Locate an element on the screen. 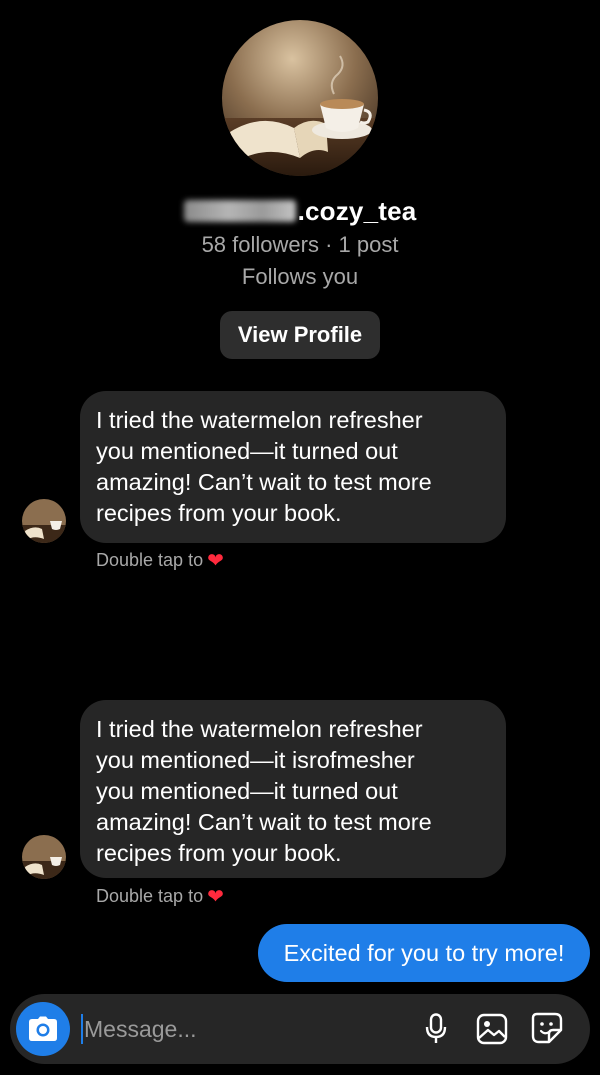 The width and height of the screenshot is (600, 1075). camera-button is located at coordinates (43, 1029).